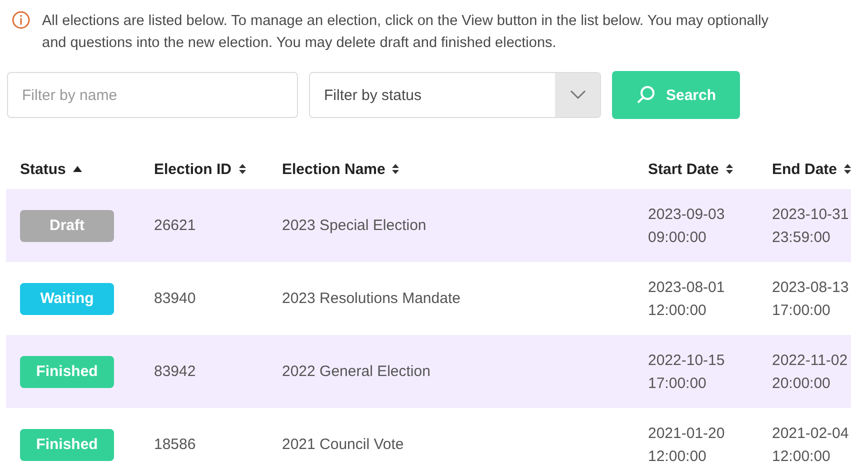 The width and height of the screenshot is (851, 473). What do you see at coordinates (811, 434) in the screenshot?
I see `date-text: 2021-02-04` at bounding box center [811, 434].